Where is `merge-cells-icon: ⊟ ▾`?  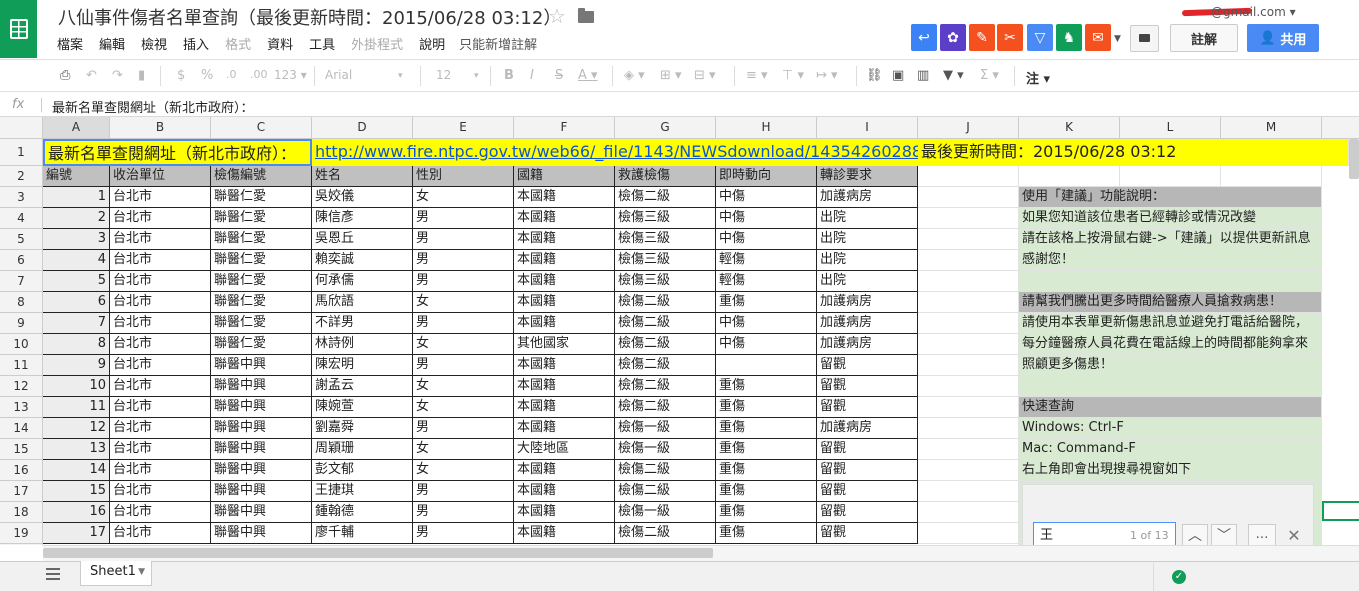 merge-cells-icon: ⊟ ▾ is located at coordinates (705, 75).